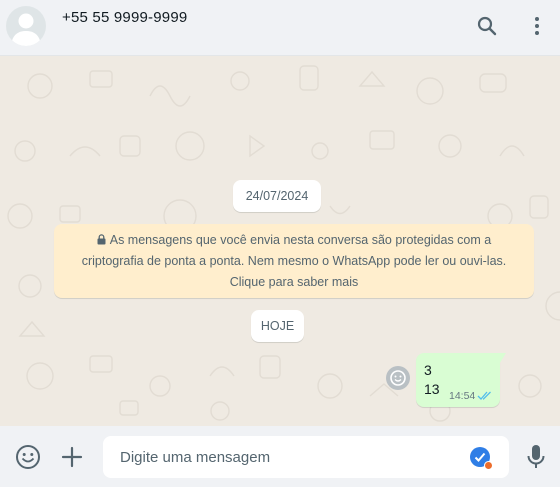 The height and width of the screenshot is (487, 560). What do you see at coordinates (277, 326) in the screenshot?
I see `today-divider: HOJE` at bounding box center [277, 326].